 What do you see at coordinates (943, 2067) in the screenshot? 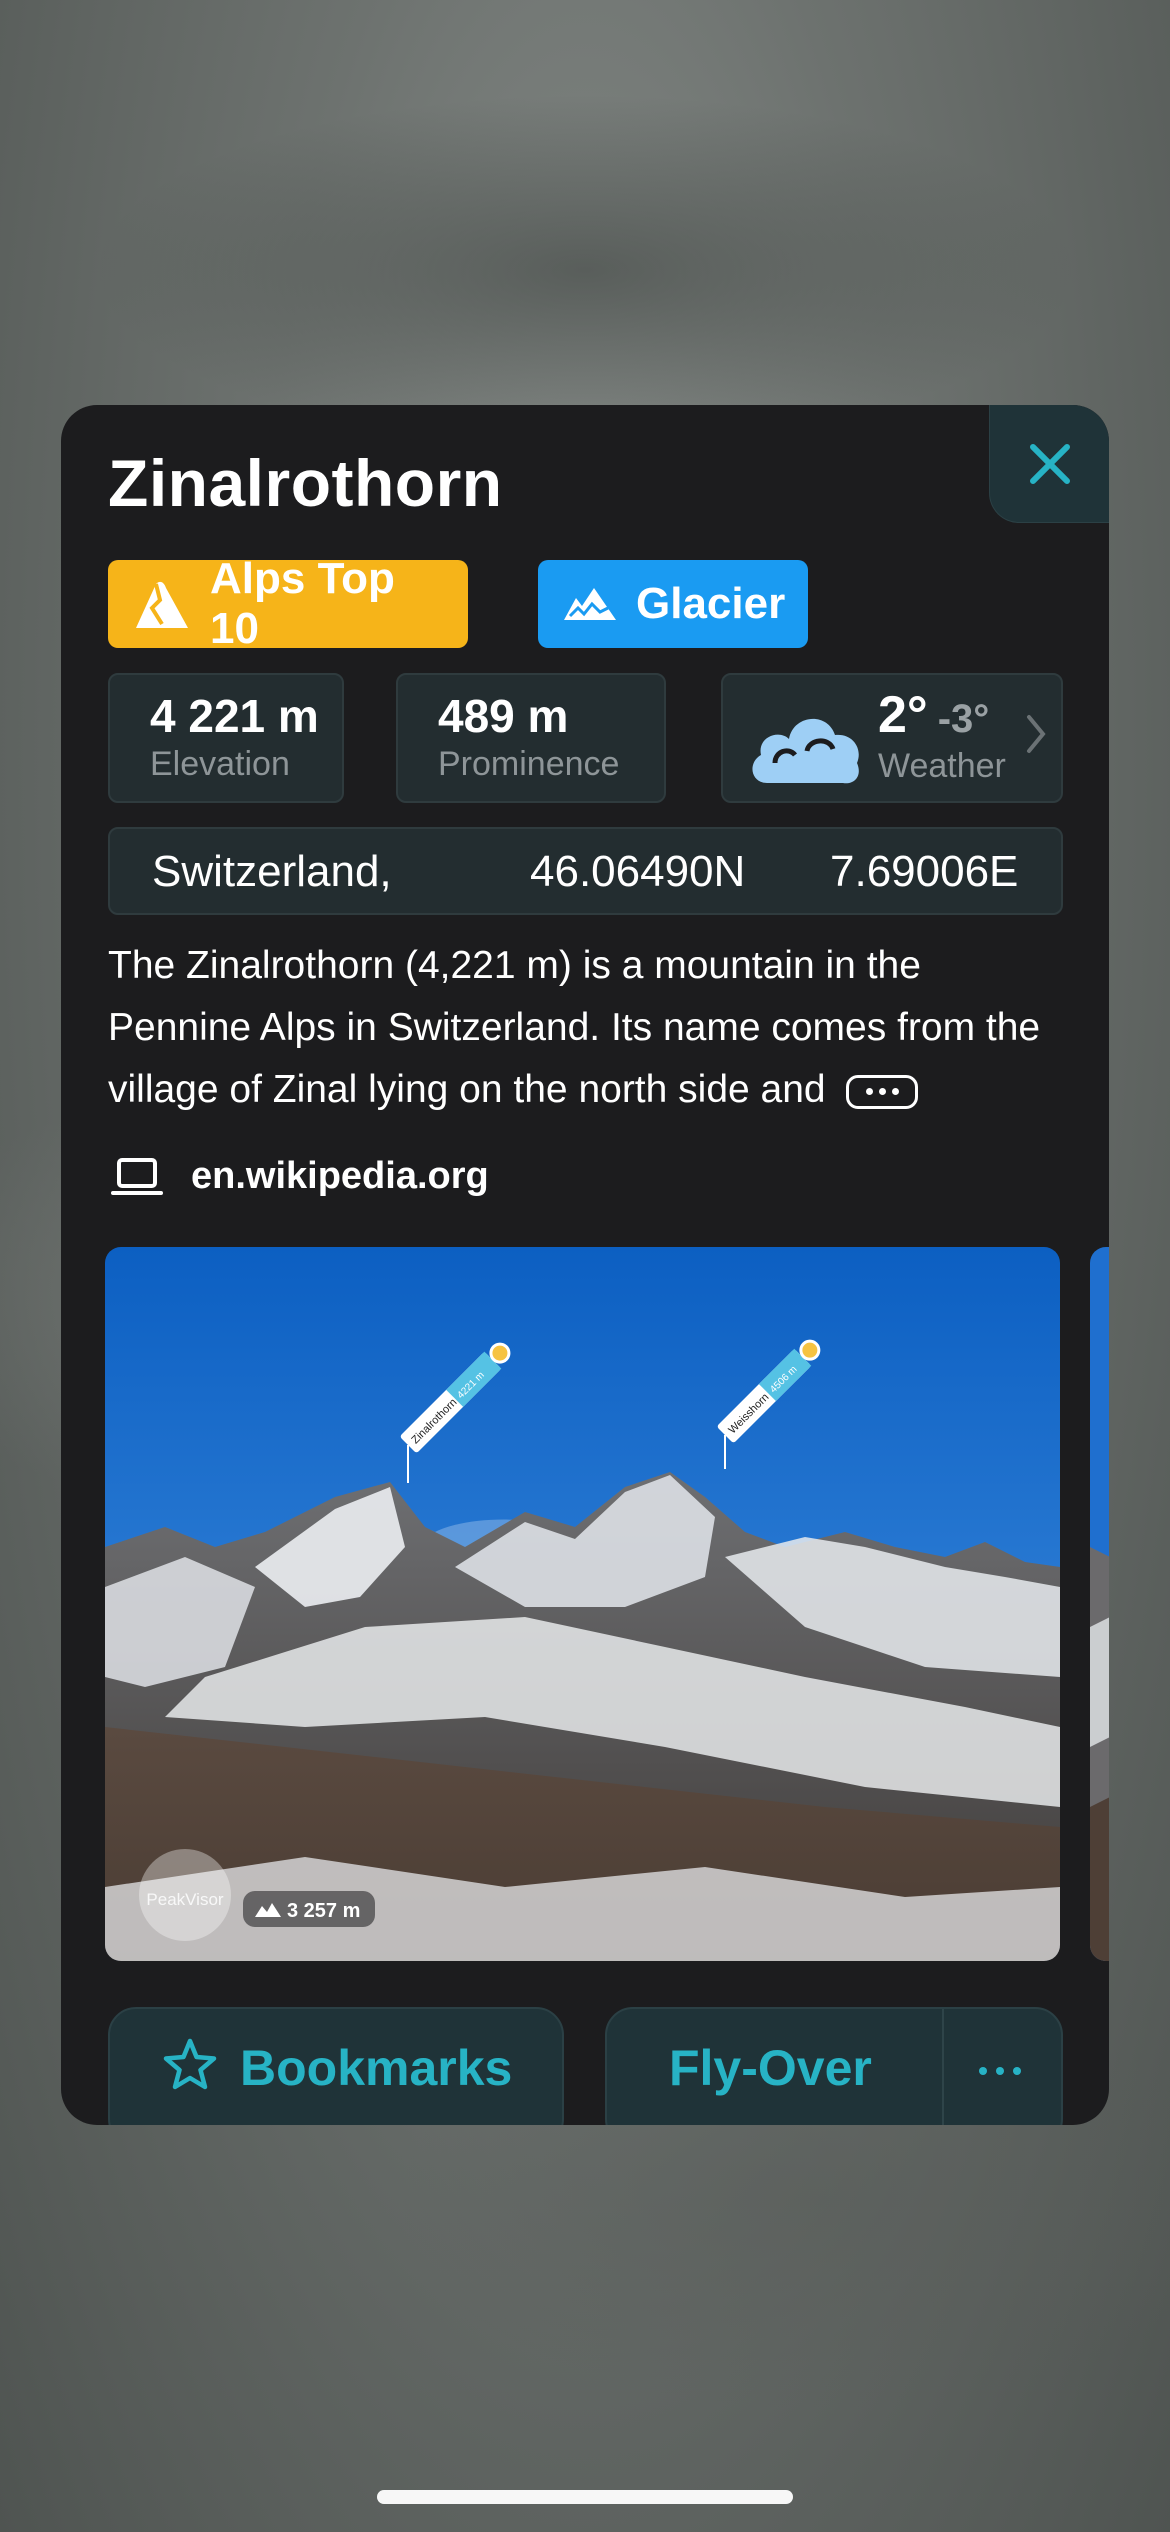
I see `button-divider` at bounding box center [943, 2067].